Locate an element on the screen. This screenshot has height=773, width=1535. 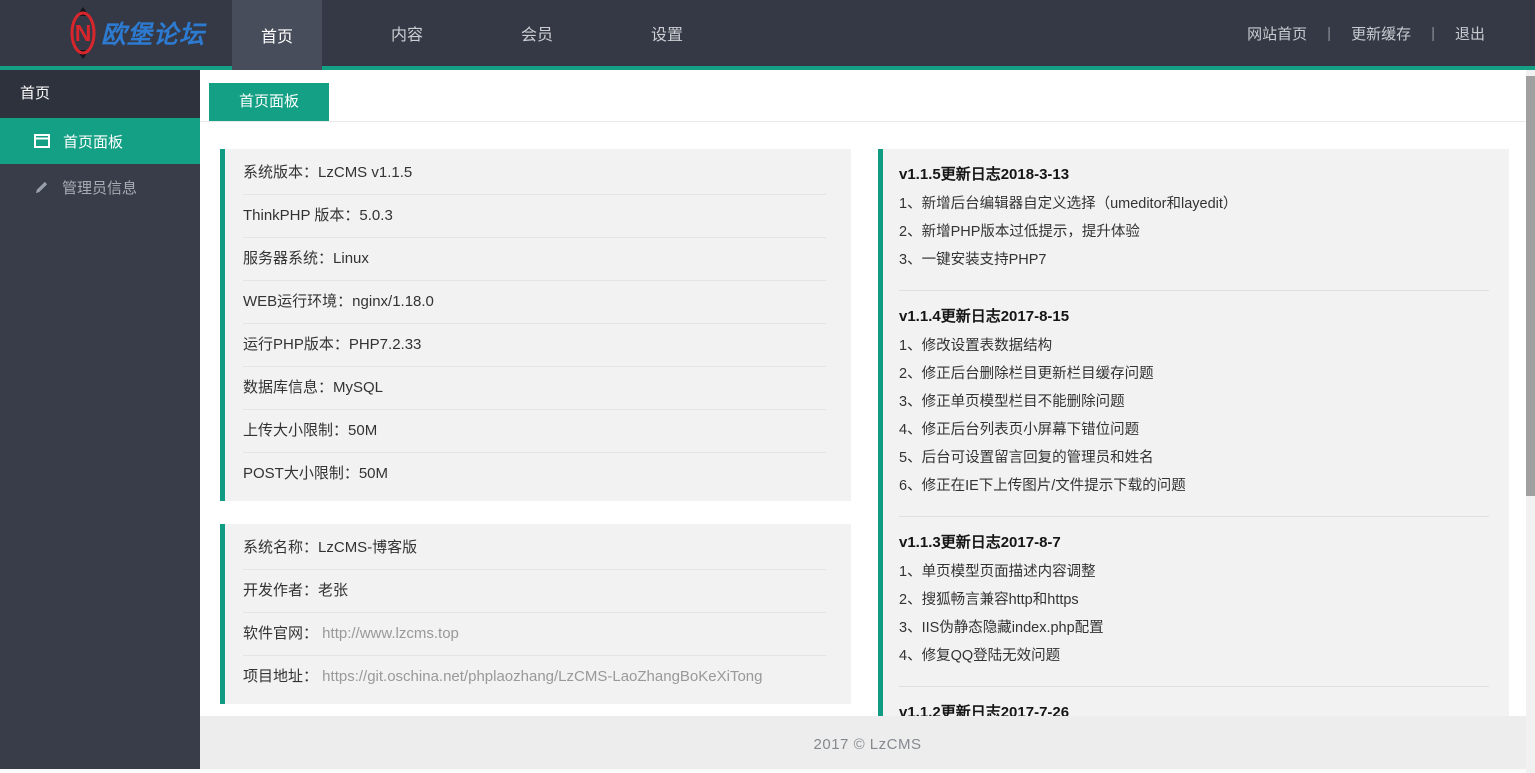
sidebar-item-admin-info: 管理员信息 is located at coordinates (100, 187).